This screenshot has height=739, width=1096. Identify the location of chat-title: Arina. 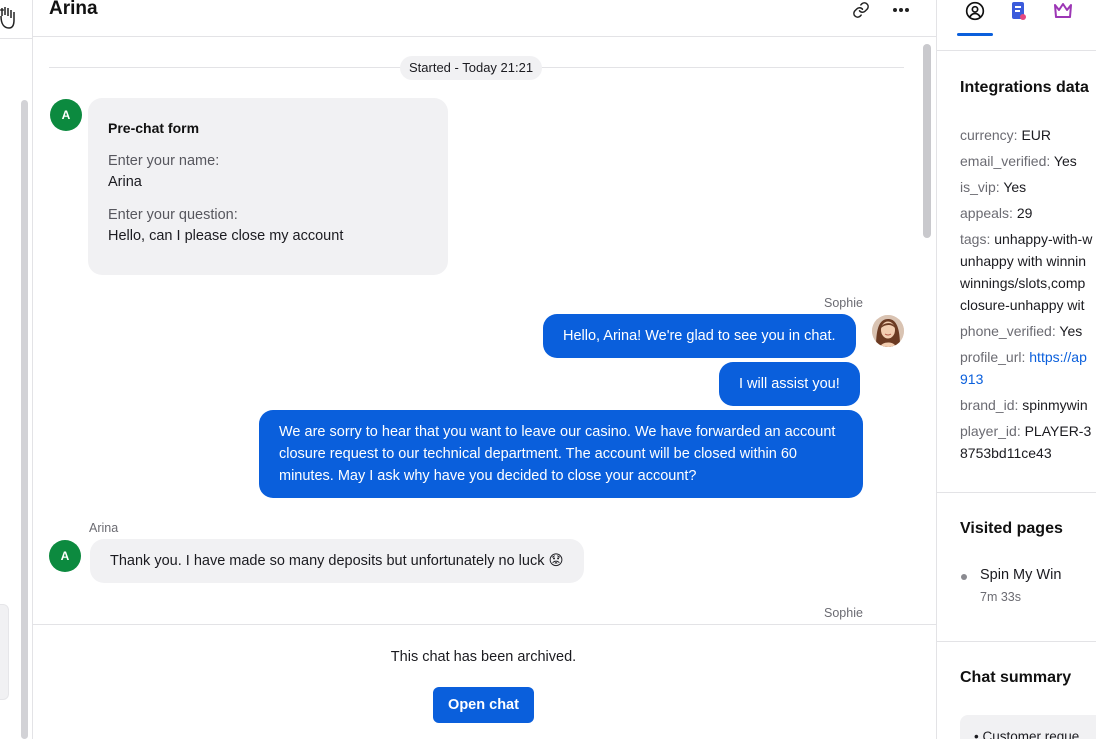
(73, 9).